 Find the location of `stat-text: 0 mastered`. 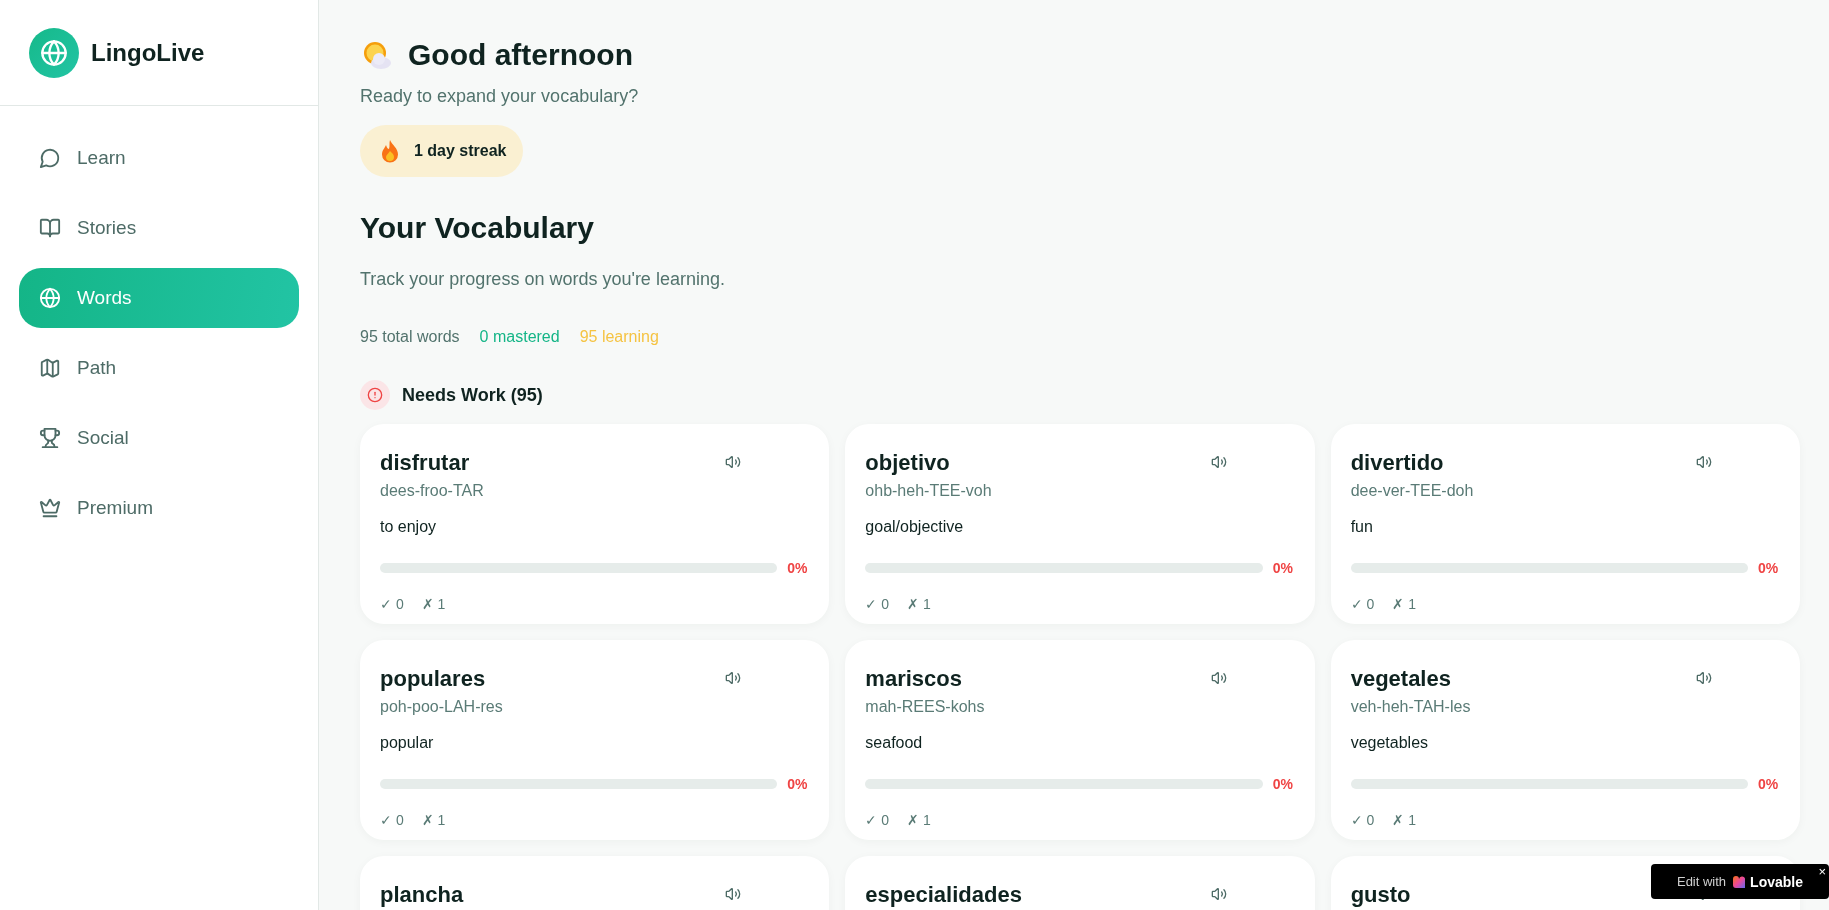

stat-text: 0 mastered is located at coordinates (519, 337).